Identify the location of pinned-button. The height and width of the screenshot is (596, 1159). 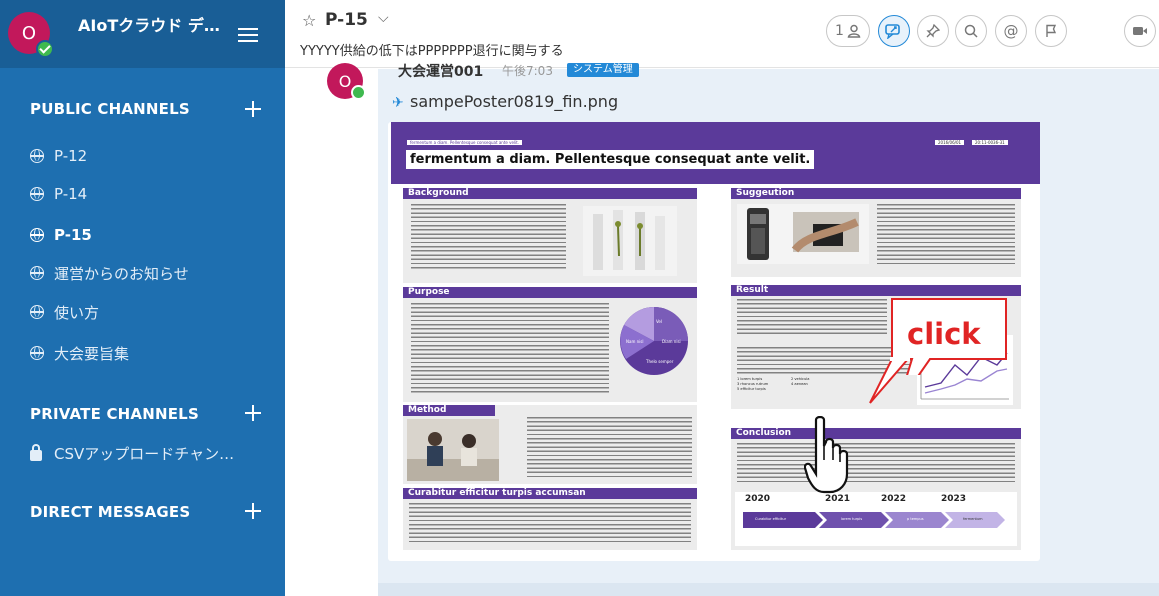
(933, 31).